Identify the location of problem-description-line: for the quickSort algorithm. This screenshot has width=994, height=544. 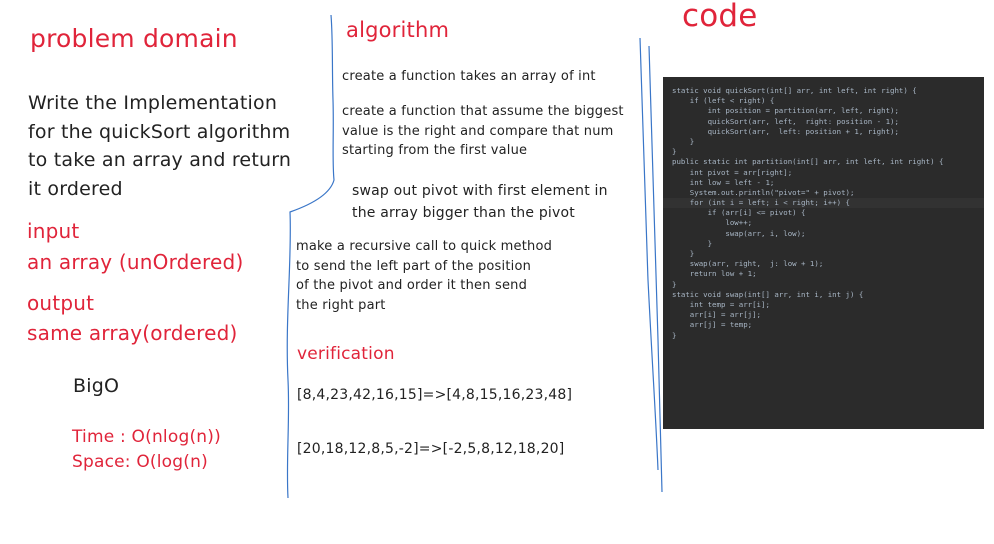
(159, 131).